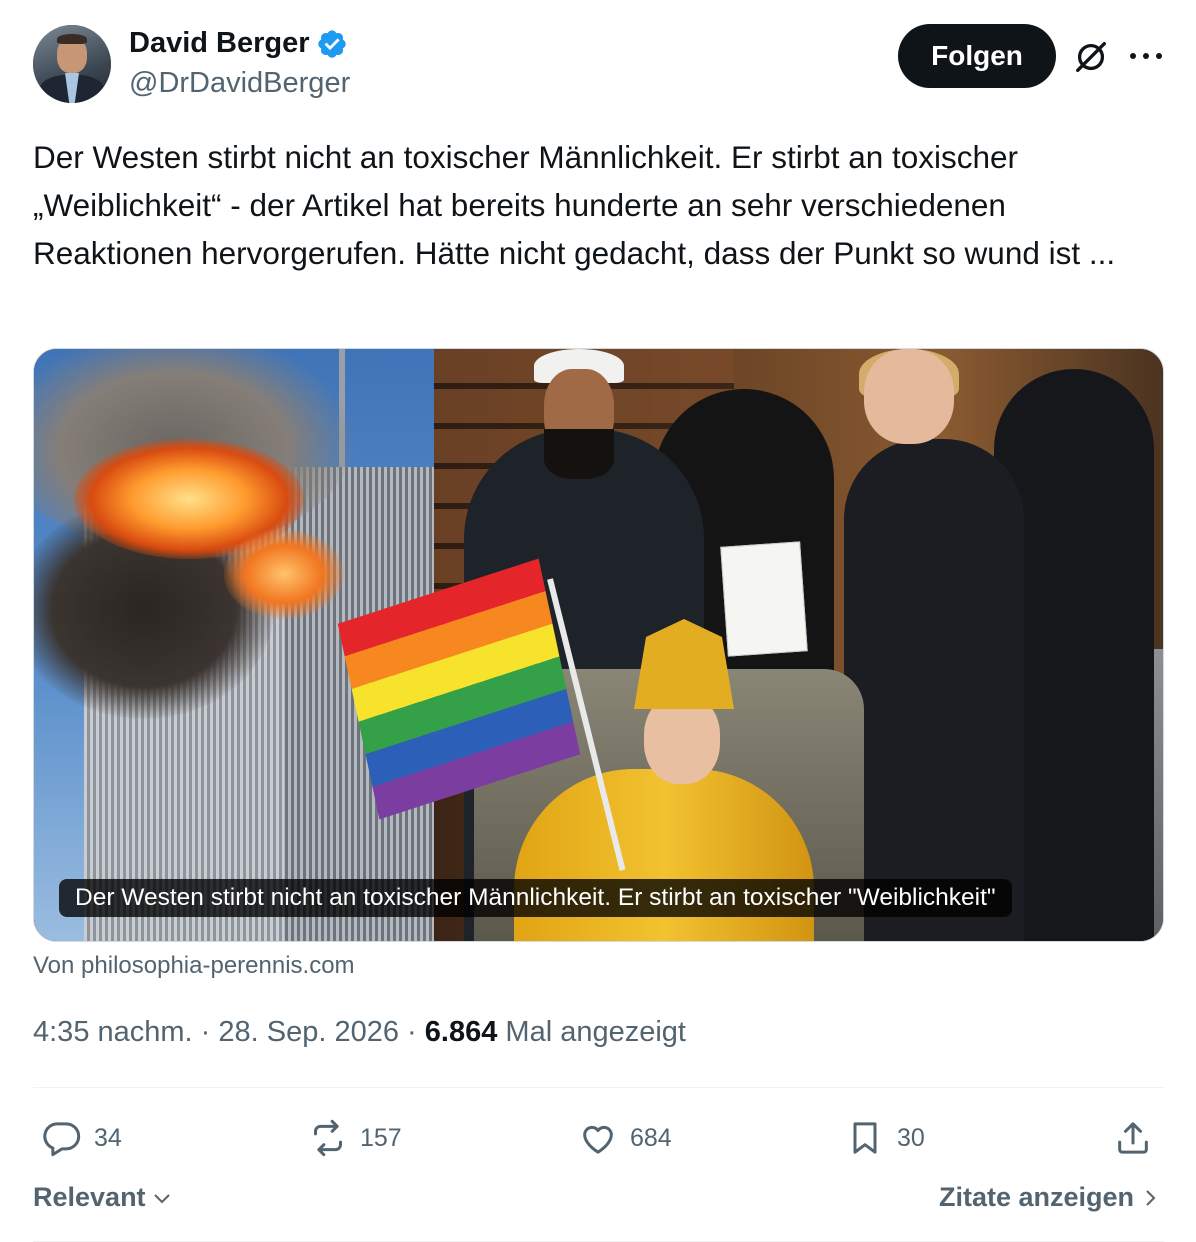  Describe the element at coordinates (108, 1137) in the screenshot. I see `reply-count: 34` at that location.